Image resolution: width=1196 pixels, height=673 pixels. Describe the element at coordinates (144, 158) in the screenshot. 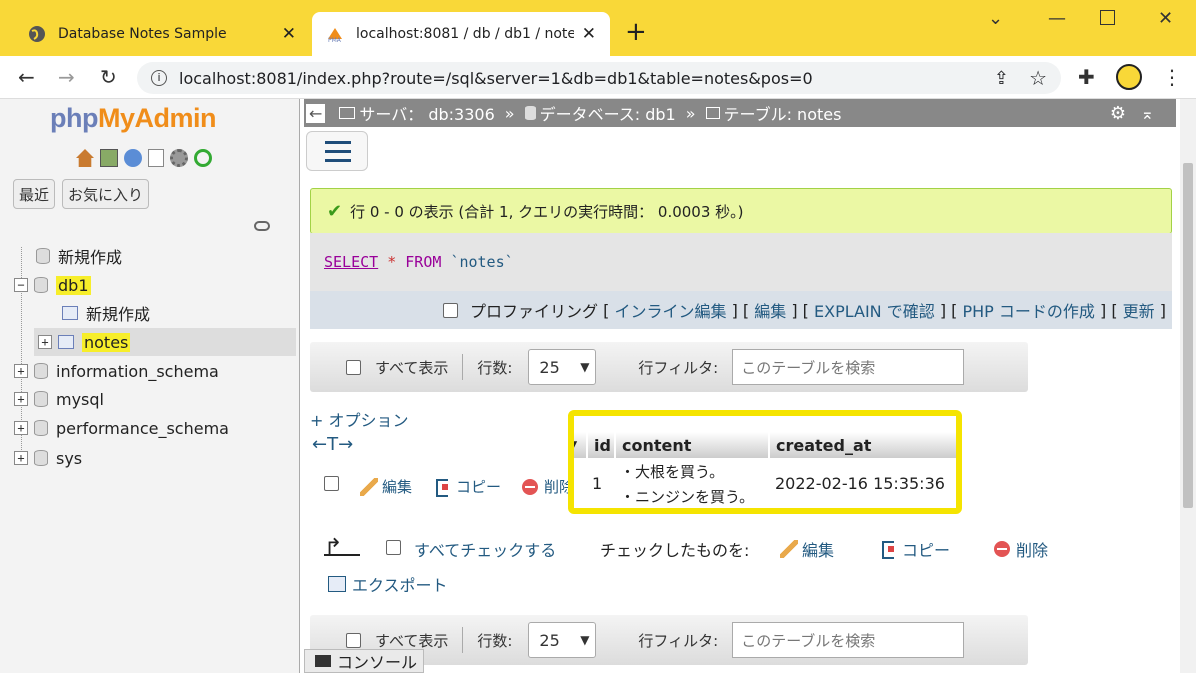

I see `sidebar-icon-bar` at that location.